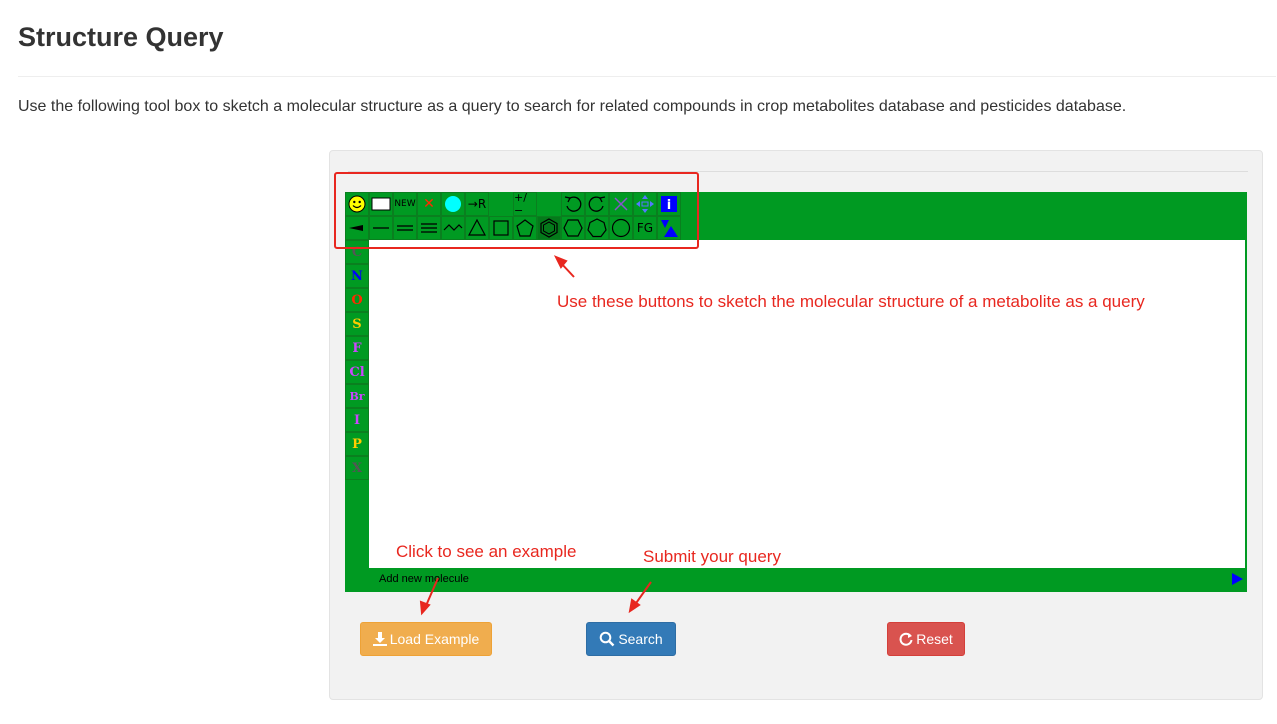 Image resolution: width=1277 pixels, height=724 pixels. What do you see at coordinates (357, 348) in the screenshot?
I see `element-button: F` at bounding box center [357, 348].